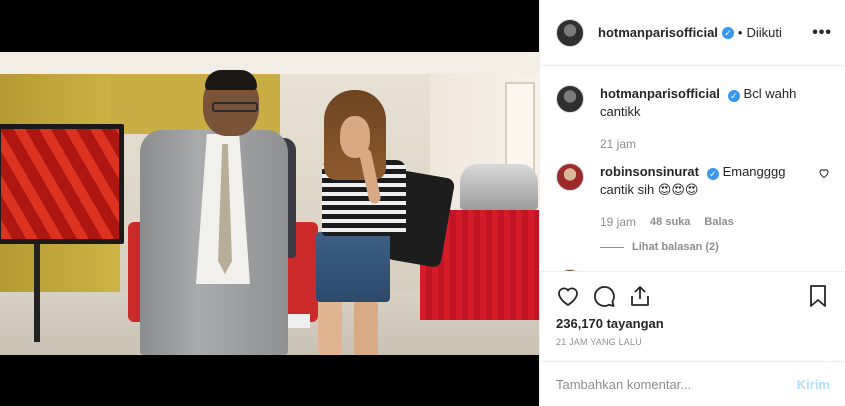 The height and width of the screenshot is (406, 845). I want to click on view-replies-button: Lihat balasan (2), so click(715, 247).